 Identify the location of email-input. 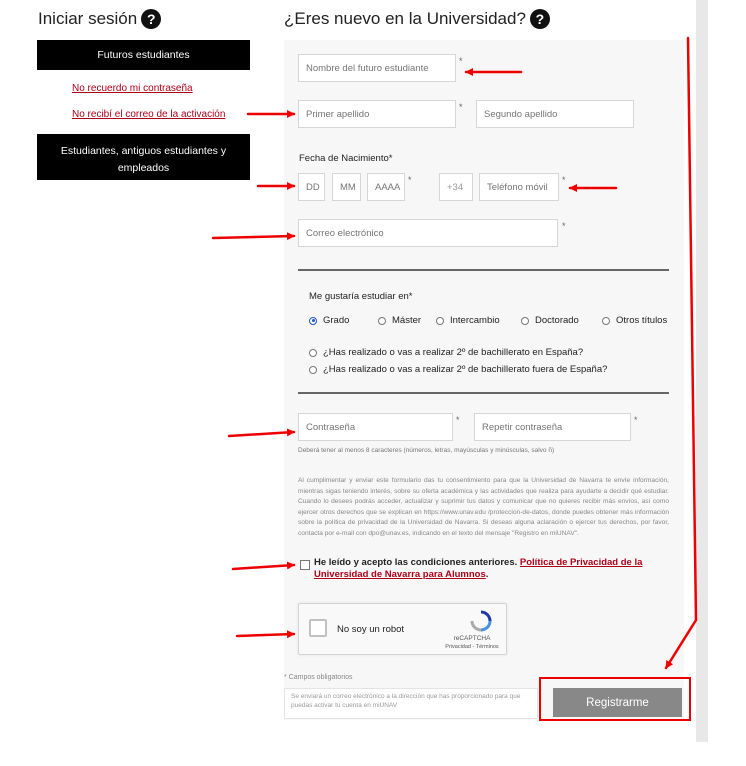
(428, 233).